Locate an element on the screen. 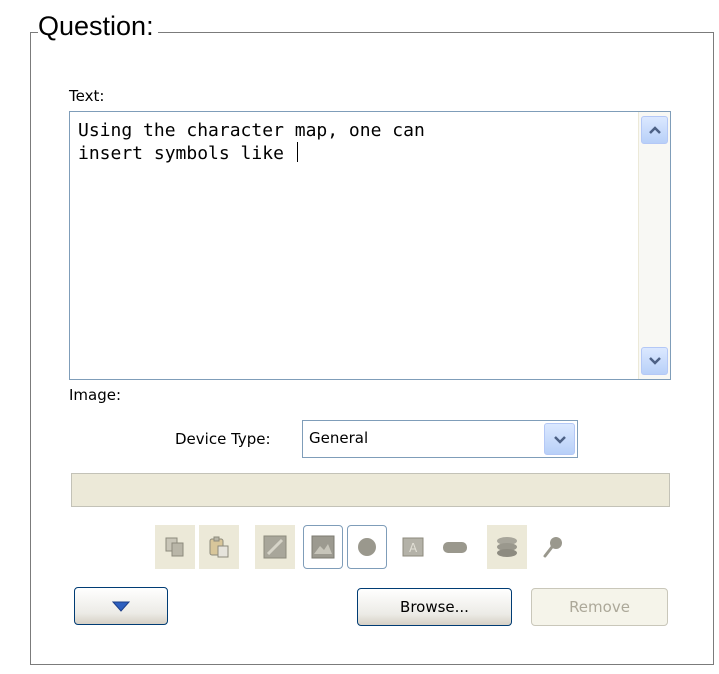 The width and height of the screenshot is (719, 674). device-type-dropdown-button is located at coordinates (559, 439).